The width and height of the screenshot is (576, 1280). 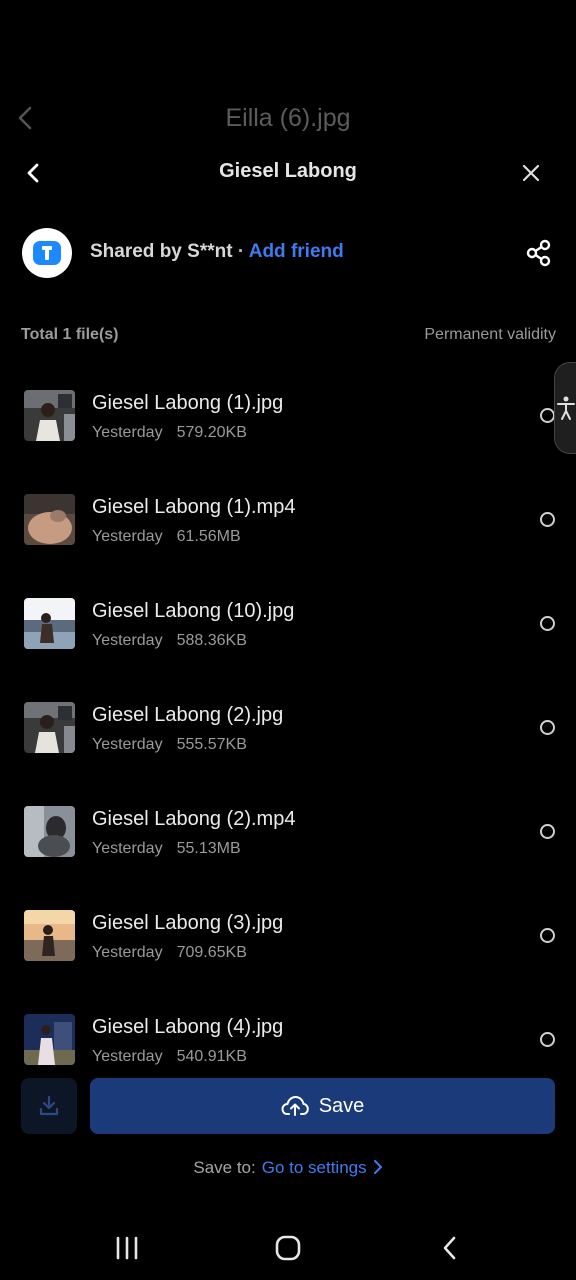 What do you see at coordinates (70, 334) in the screenshot?
I see `total-files: Total 1 file(s)` at bounding box center [70, 334].